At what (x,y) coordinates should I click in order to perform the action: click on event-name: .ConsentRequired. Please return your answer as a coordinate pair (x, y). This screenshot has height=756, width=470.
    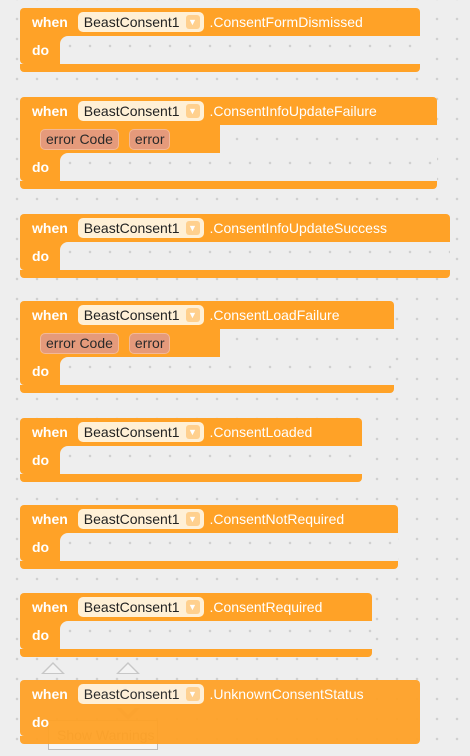
    Looking at the image, I should click on (266, 607).